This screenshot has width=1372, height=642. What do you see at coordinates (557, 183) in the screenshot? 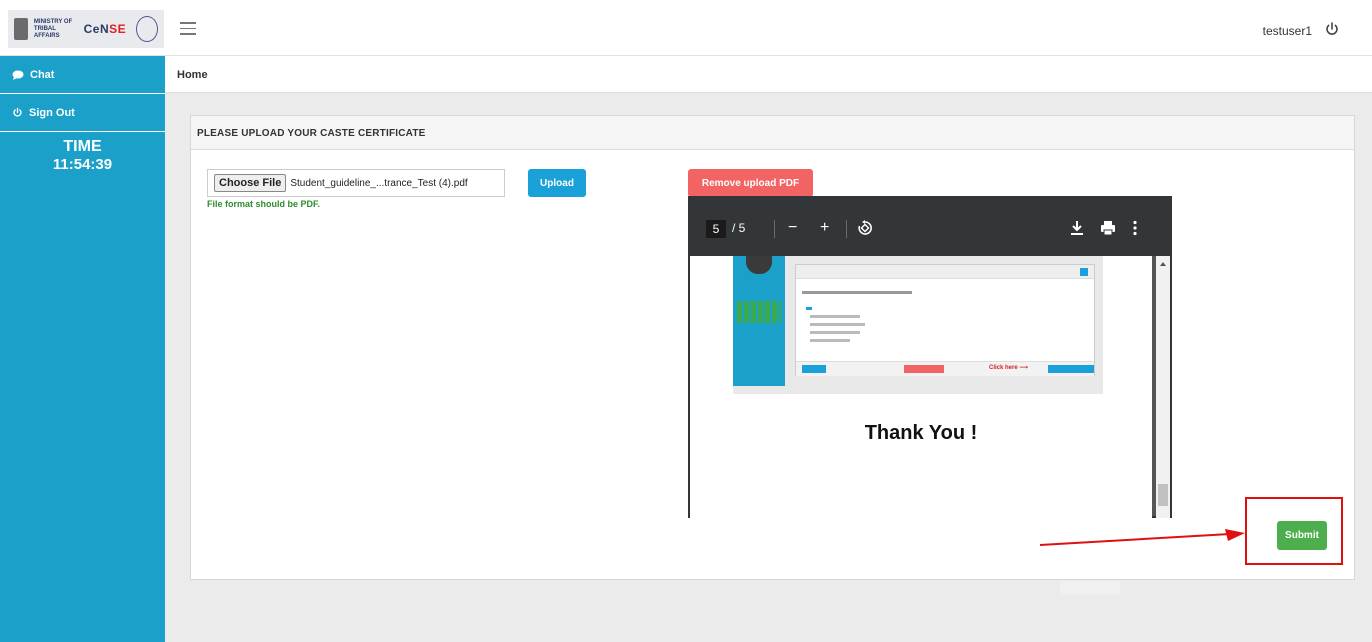
I see `upload-button: Upload` at bounding box center [557, 183].